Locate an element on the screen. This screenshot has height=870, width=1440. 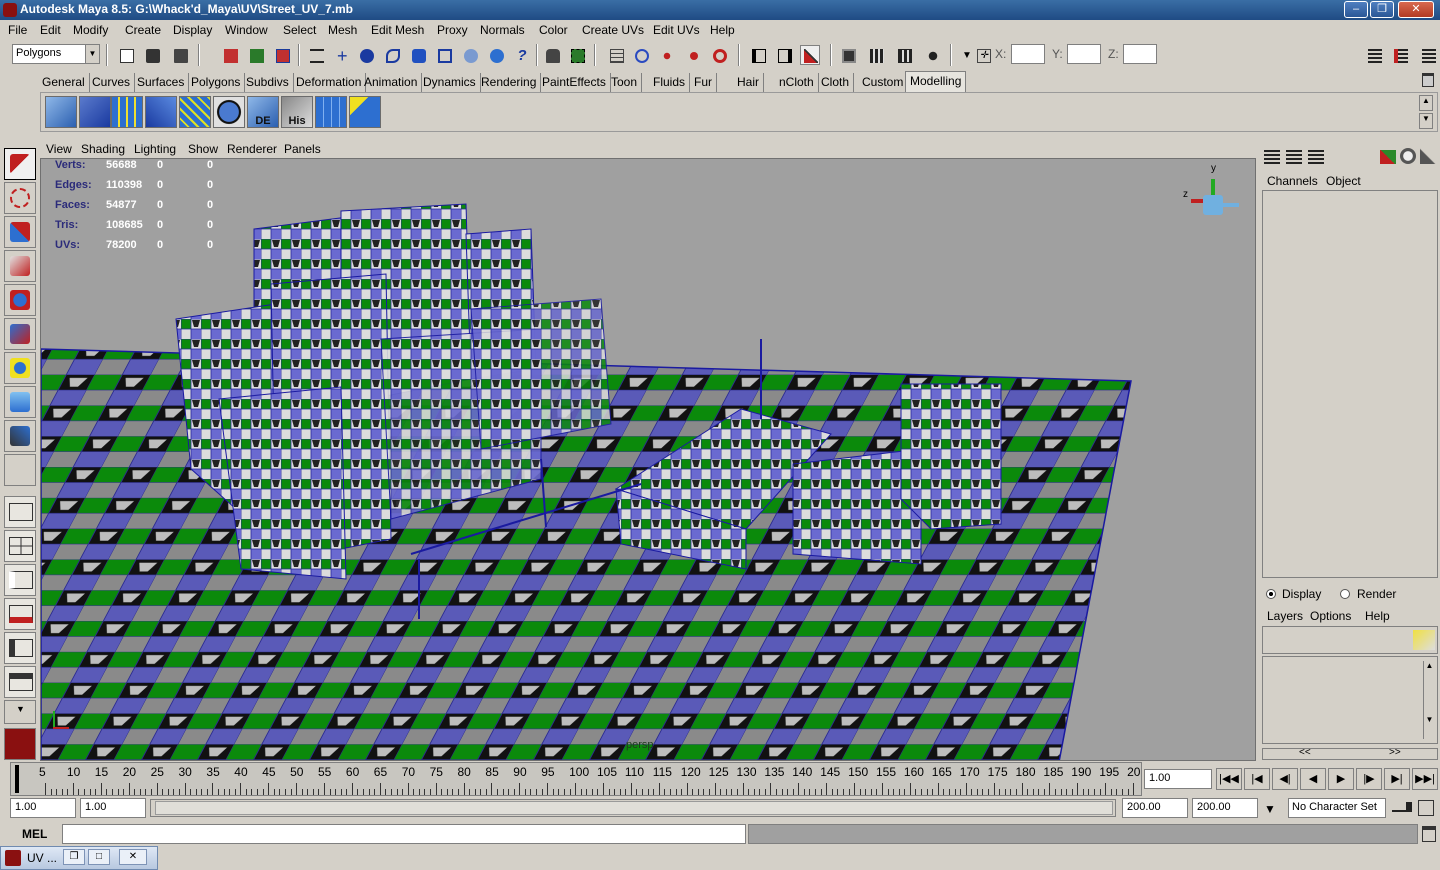
close-button: ✕ is located at coordinates (1416, 9).